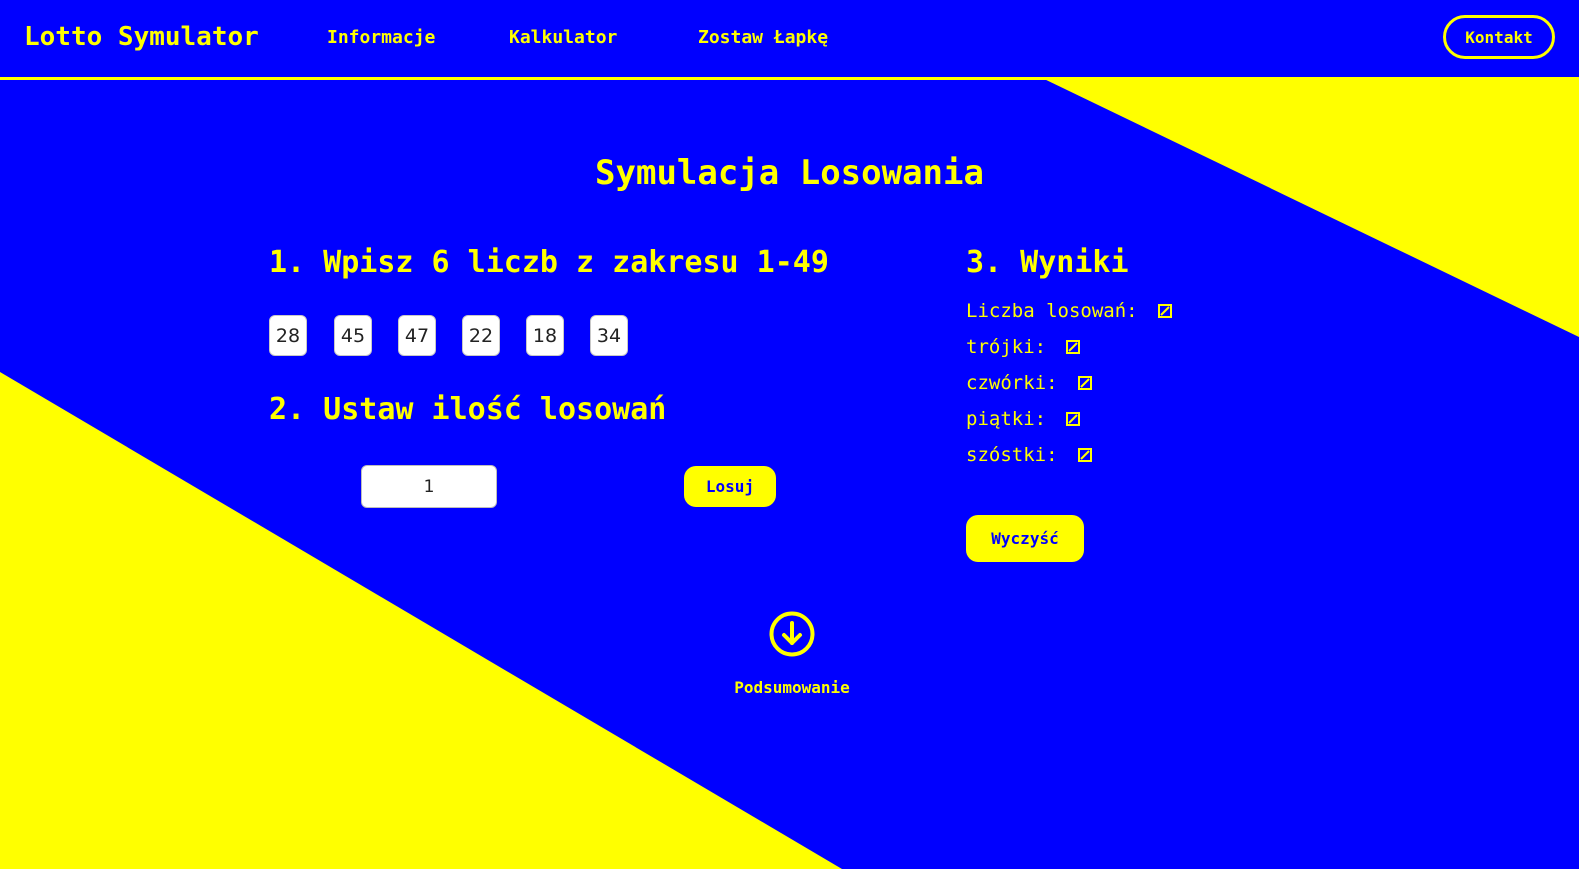  What do you see at coordinates (763, 37) in the screenshot?
I see `nav-link-zostaw-lapke: Zostaw Łapkę` at bounding box center [763, 37].